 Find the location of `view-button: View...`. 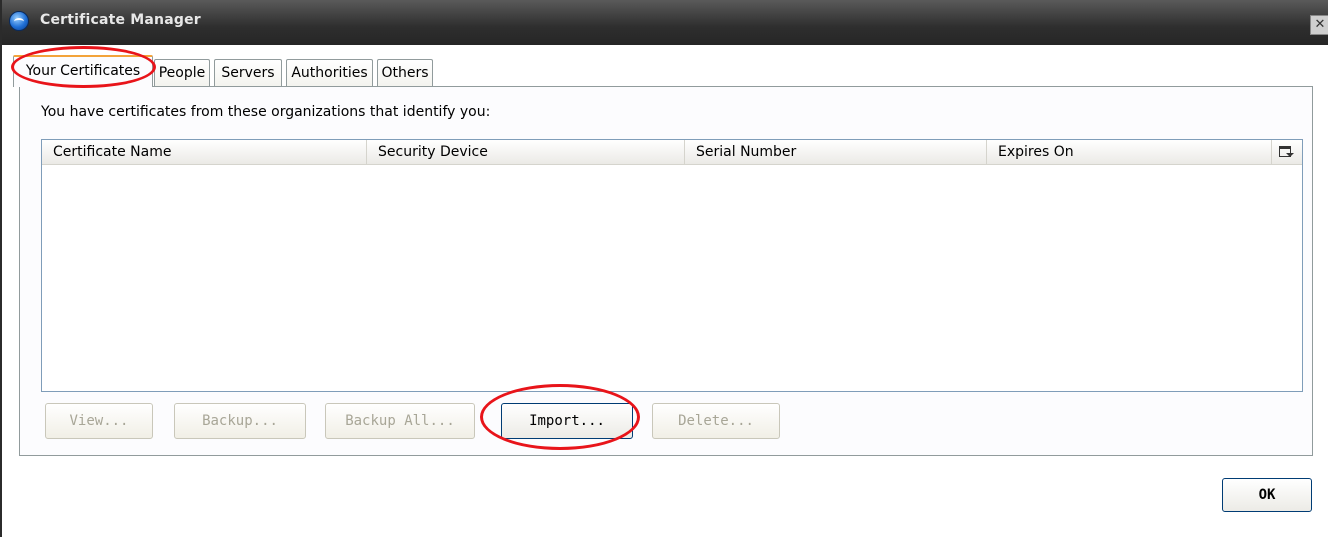

view-button: View... is located at coordinates (99, 421).